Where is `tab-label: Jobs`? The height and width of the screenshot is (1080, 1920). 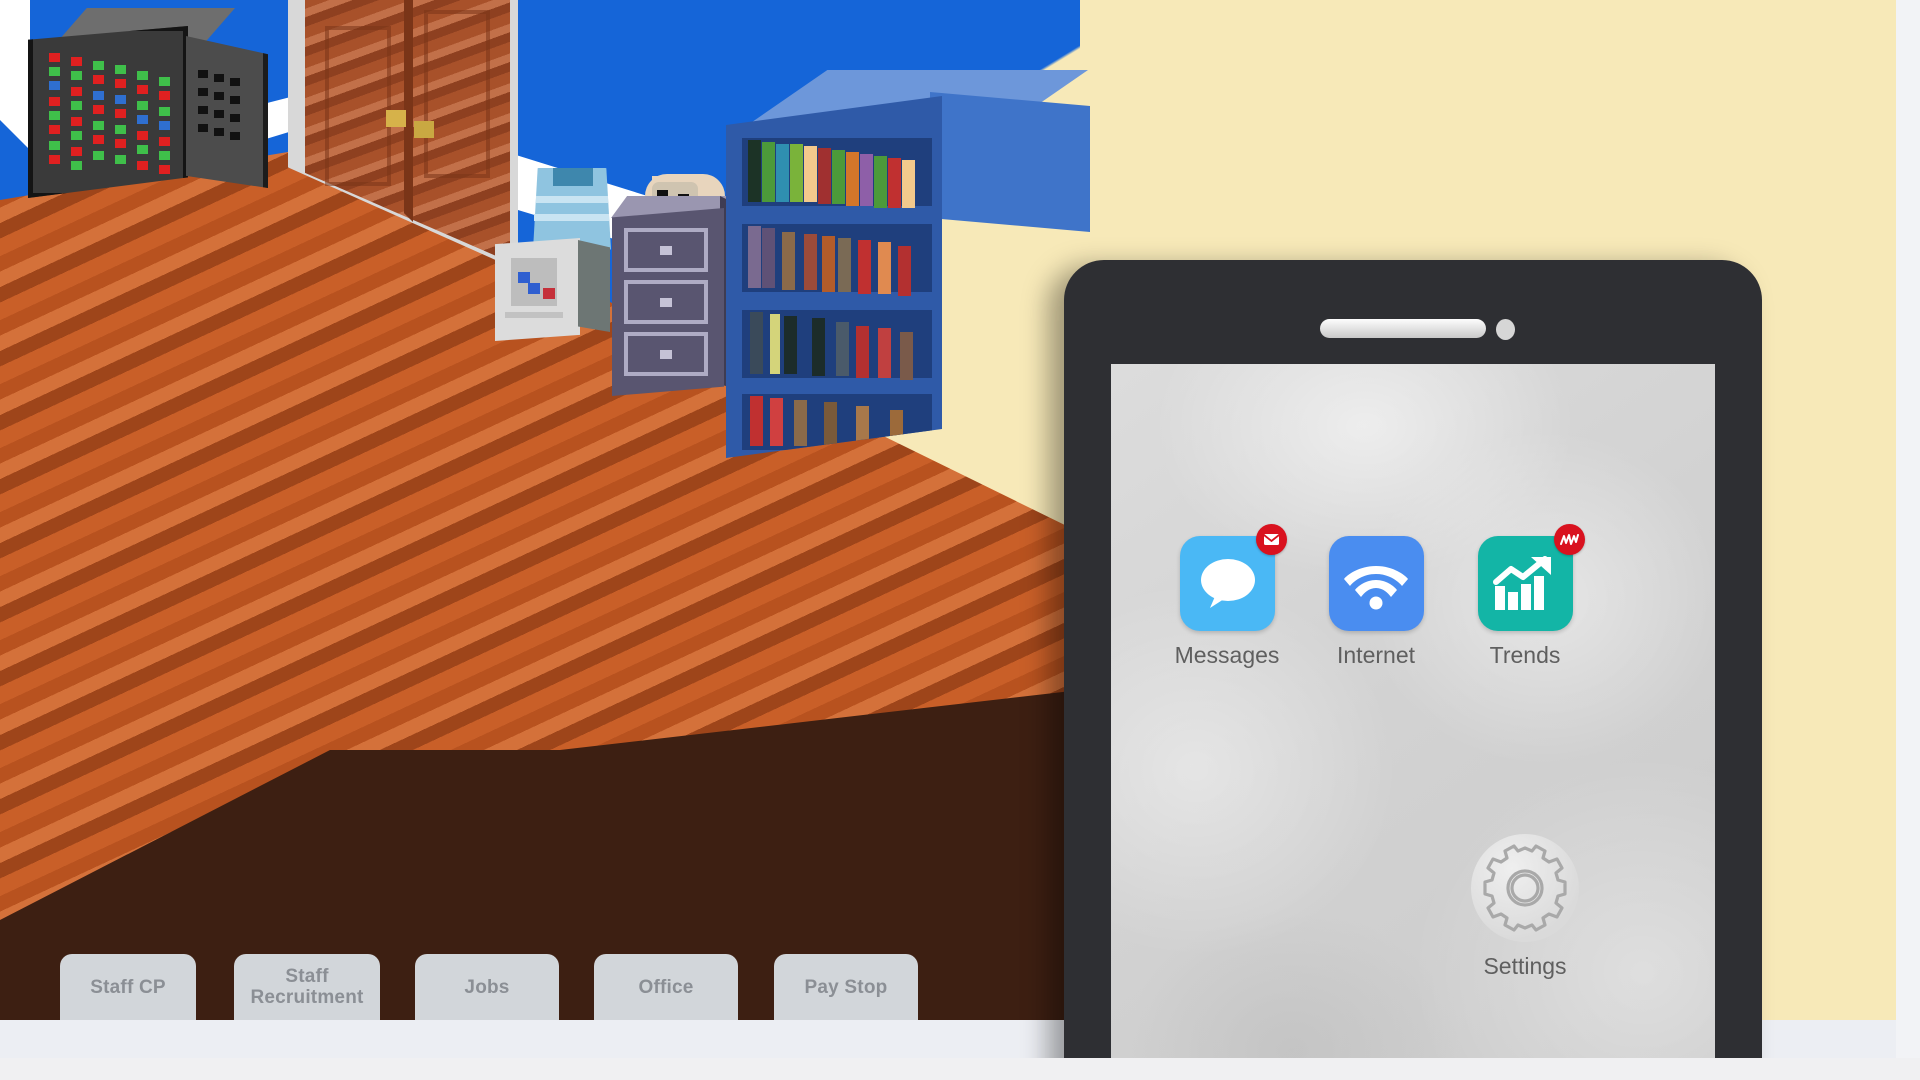
tab-label: Jobs is located at coordinates (487, 987).